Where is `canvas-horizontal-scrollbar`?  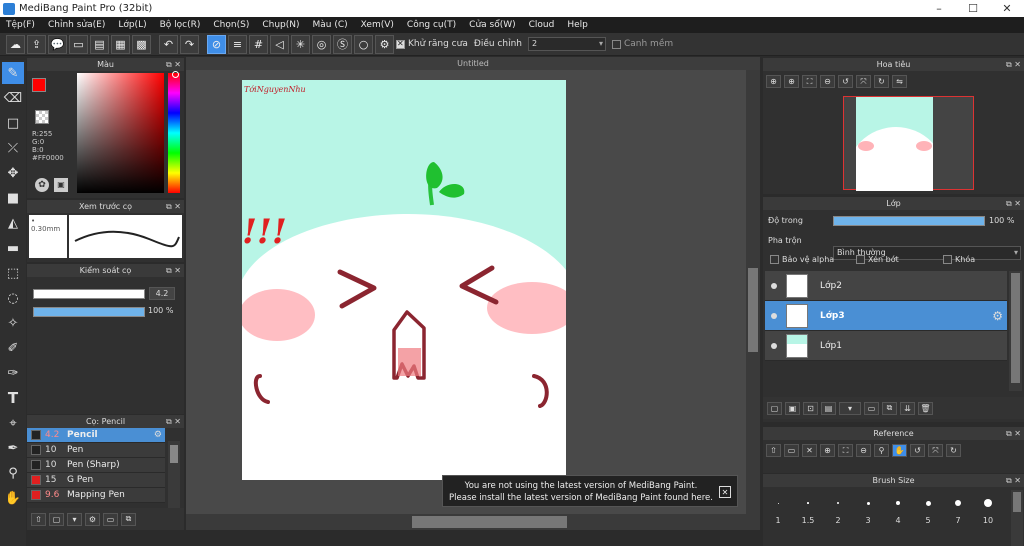
canvas-horizontal-scrollbar is located at coordinates (473, 522).